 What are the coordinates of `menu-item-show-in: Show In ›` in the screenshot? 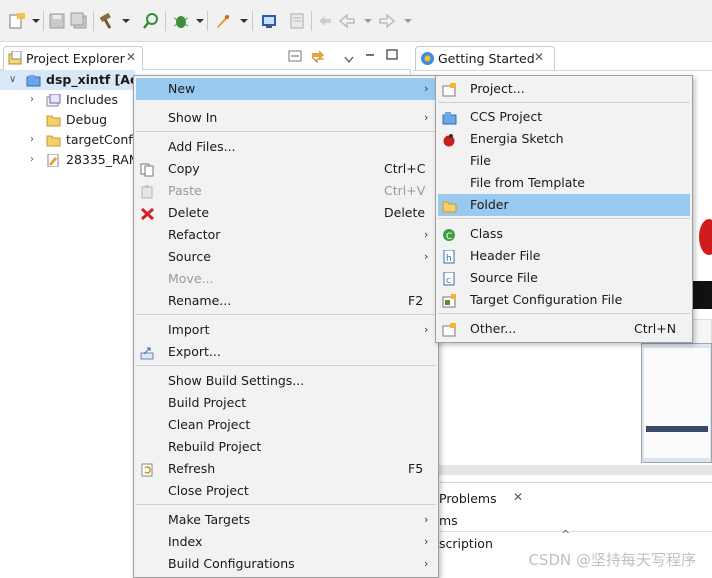 It's located at (286, 118).